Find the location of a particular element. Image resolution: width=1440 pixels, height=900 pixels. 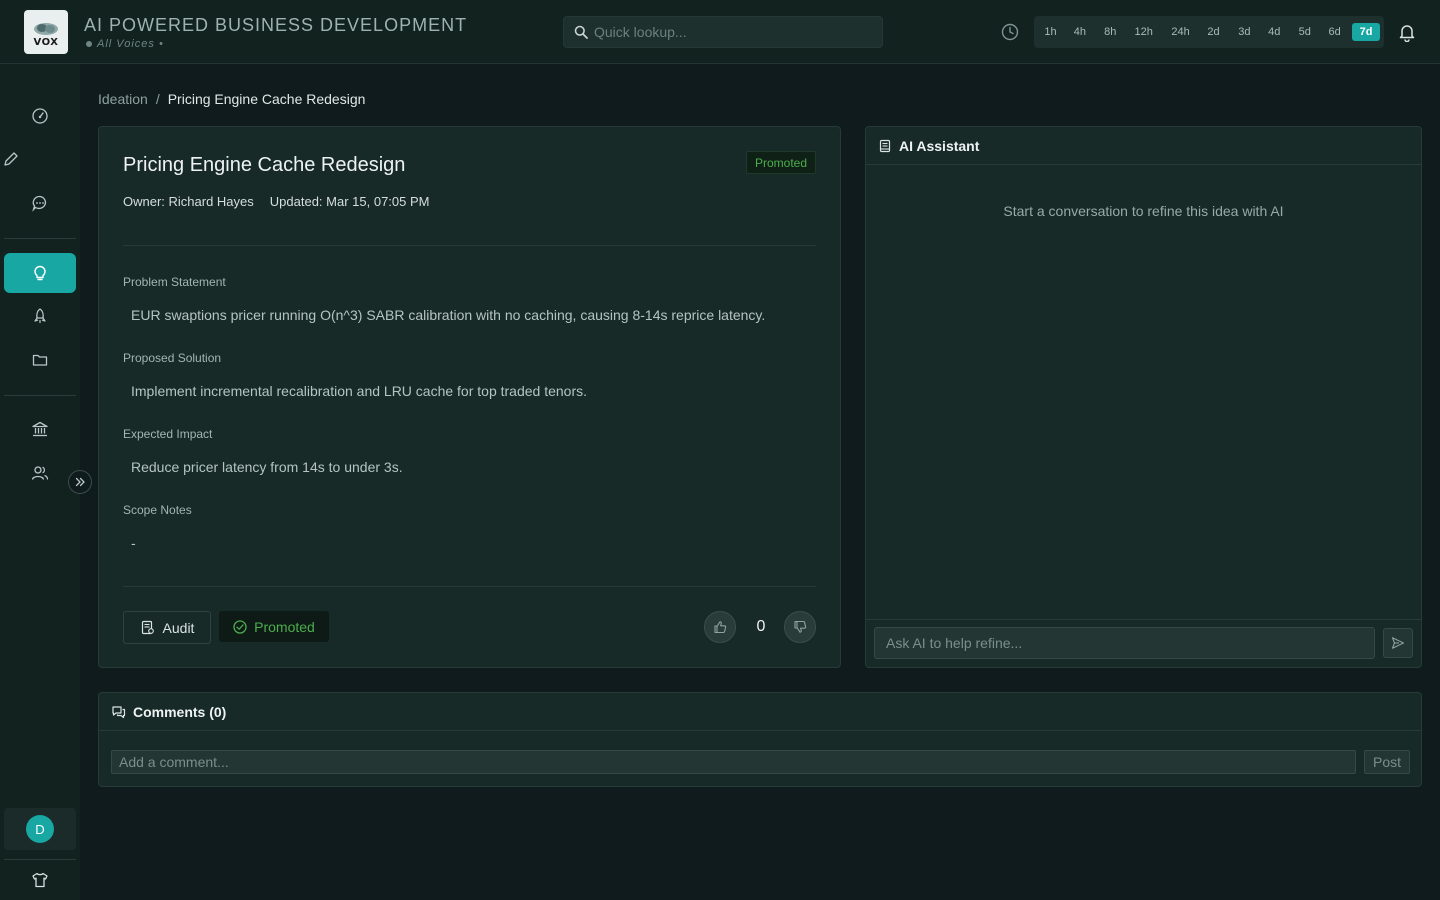

ai-prompt-input is located at coordinates (1124, 643).